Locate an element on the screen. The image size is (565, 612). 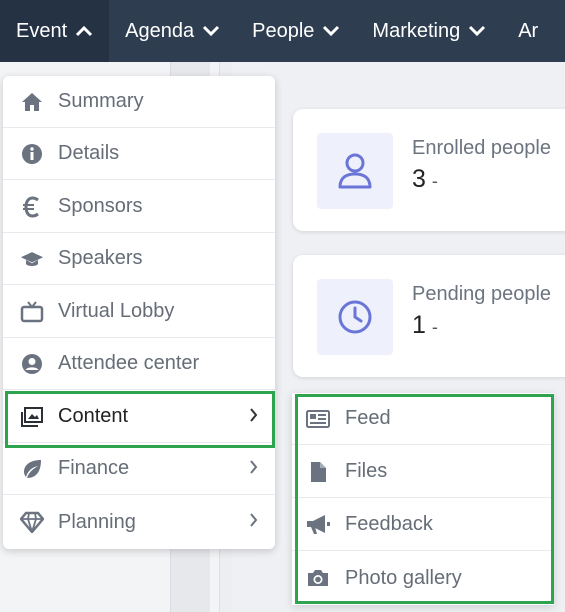
leaf-icon is located at coordinates (32, 469).